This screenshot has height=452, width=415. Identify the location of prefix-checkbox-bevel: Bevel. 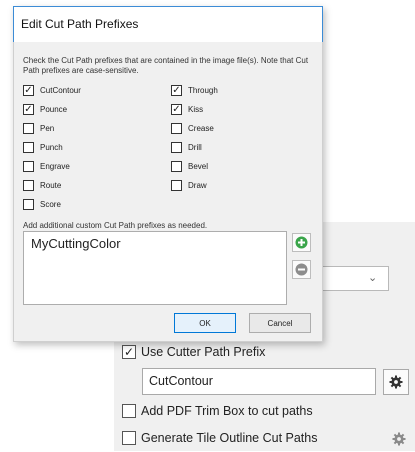
(189, 166).